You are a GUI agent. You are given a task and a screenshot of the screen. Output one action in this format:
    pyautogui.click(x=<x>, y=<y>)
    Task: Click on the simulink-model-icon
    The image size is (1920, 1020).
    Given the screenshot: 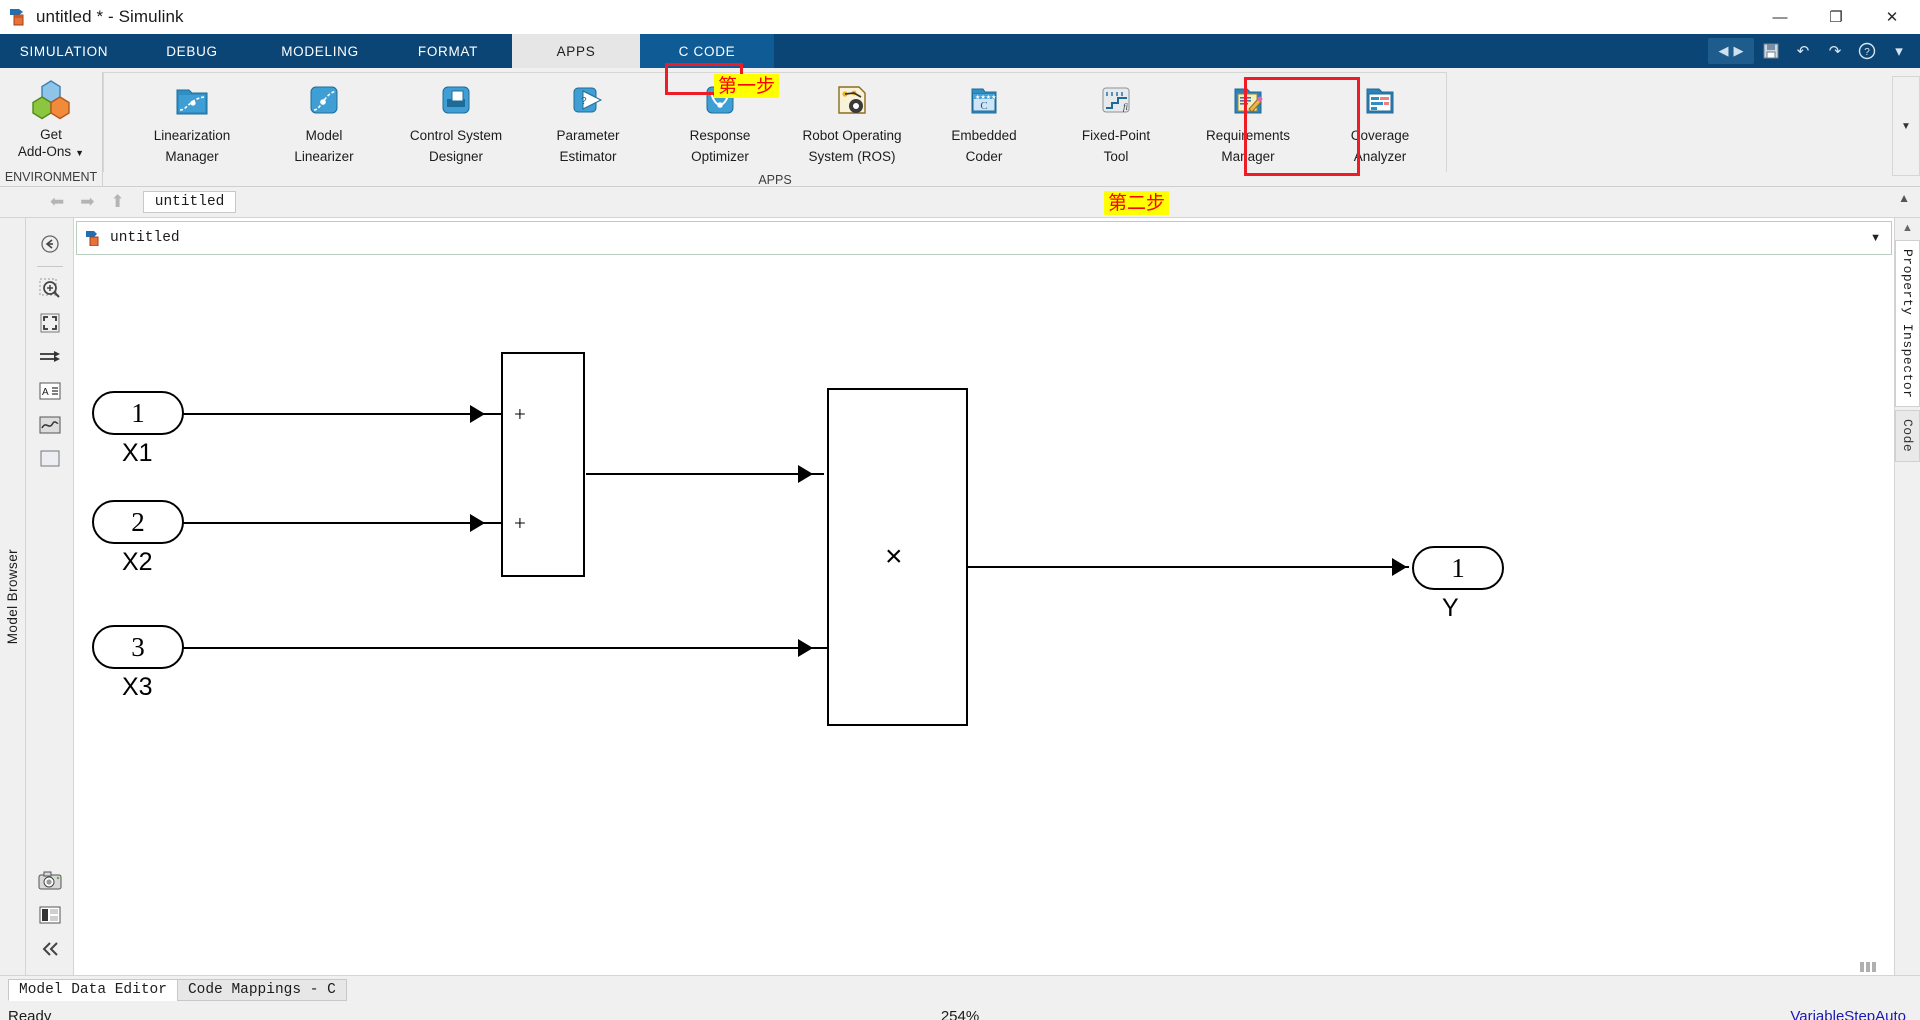 What is the action you would take?
    pyautogui.click(x=19, y=17)
    